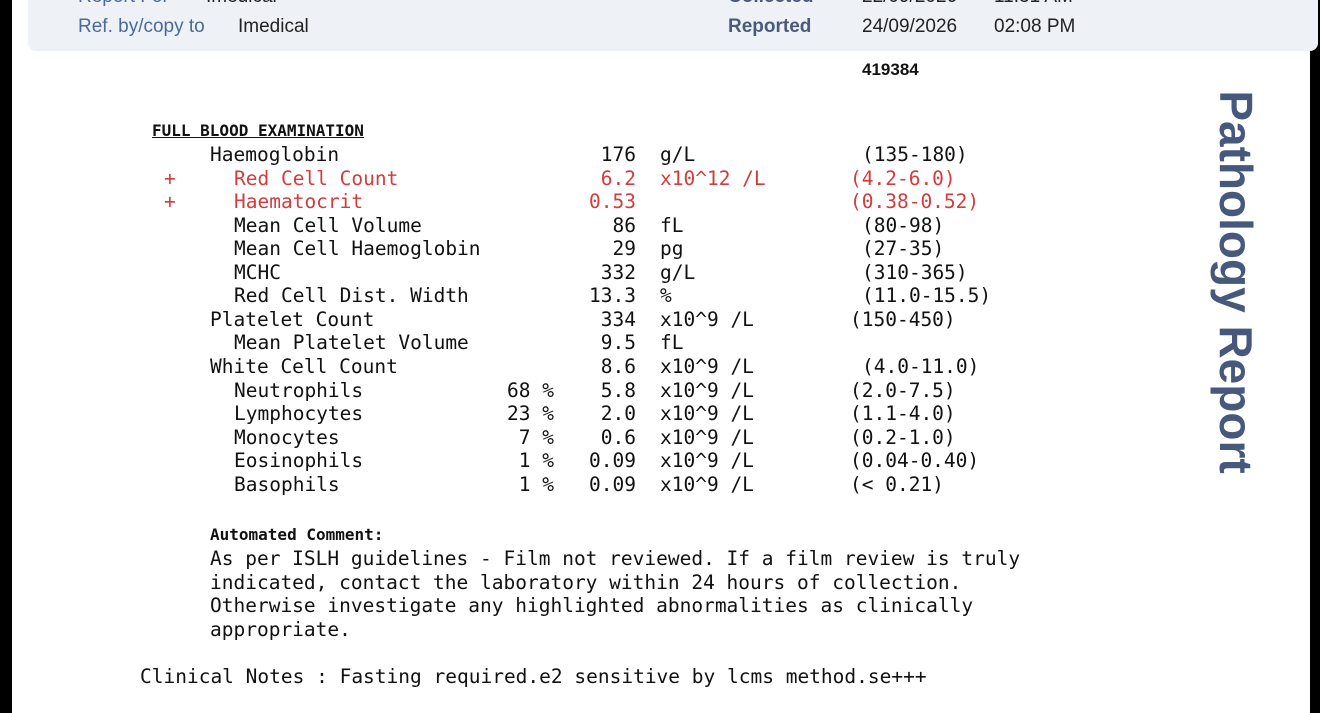 The image size is (1320, 713). Describe the element at coordinates (713, 178) in the screenshot. I see `test-unit: x10^12 /L` at that location.